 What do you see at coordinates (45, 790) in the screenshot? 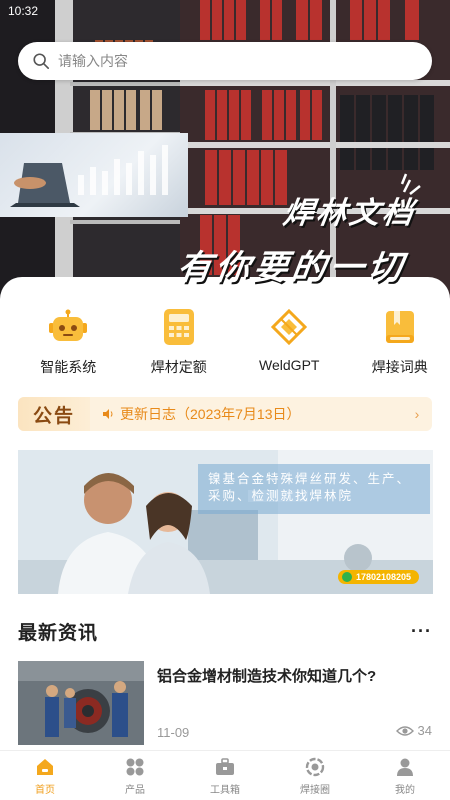
I see `tab-label: 首页` at bounding box center [45, 790].